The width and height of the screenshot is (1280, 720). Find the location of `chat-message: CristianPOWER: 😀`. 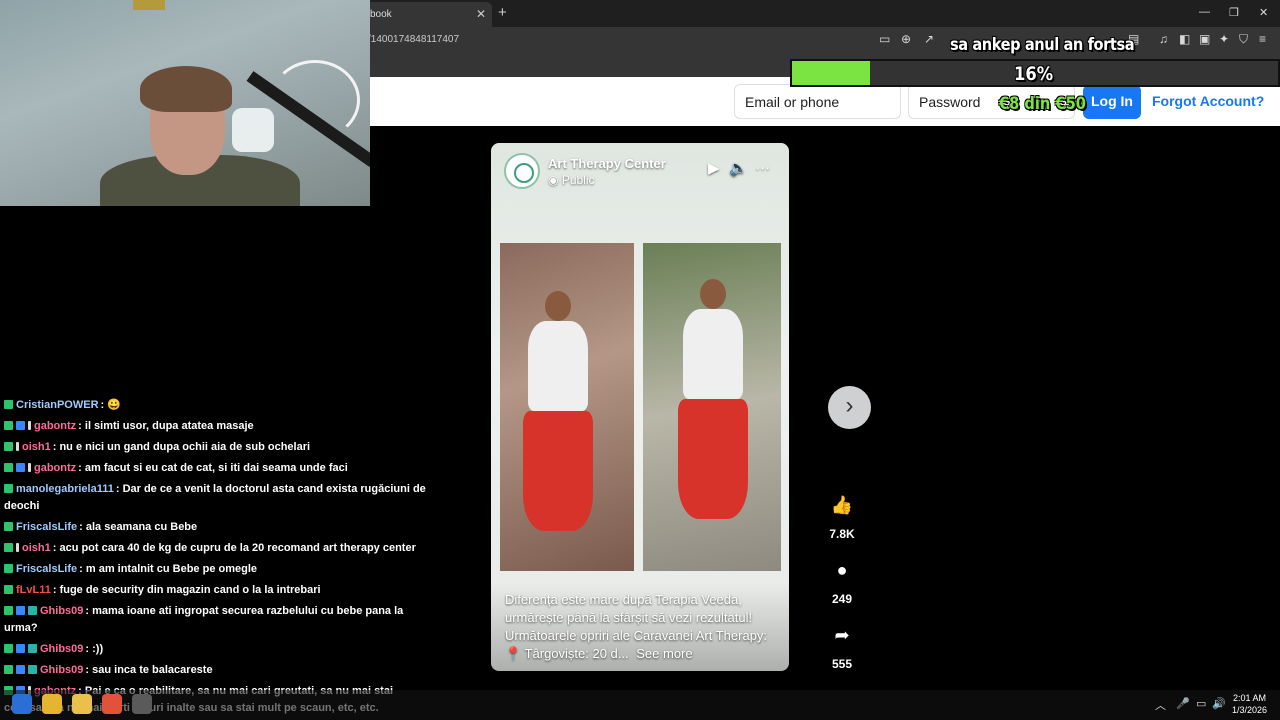

chat-message: CristianPOWER: 😀 is located at coordinates (215, 405).